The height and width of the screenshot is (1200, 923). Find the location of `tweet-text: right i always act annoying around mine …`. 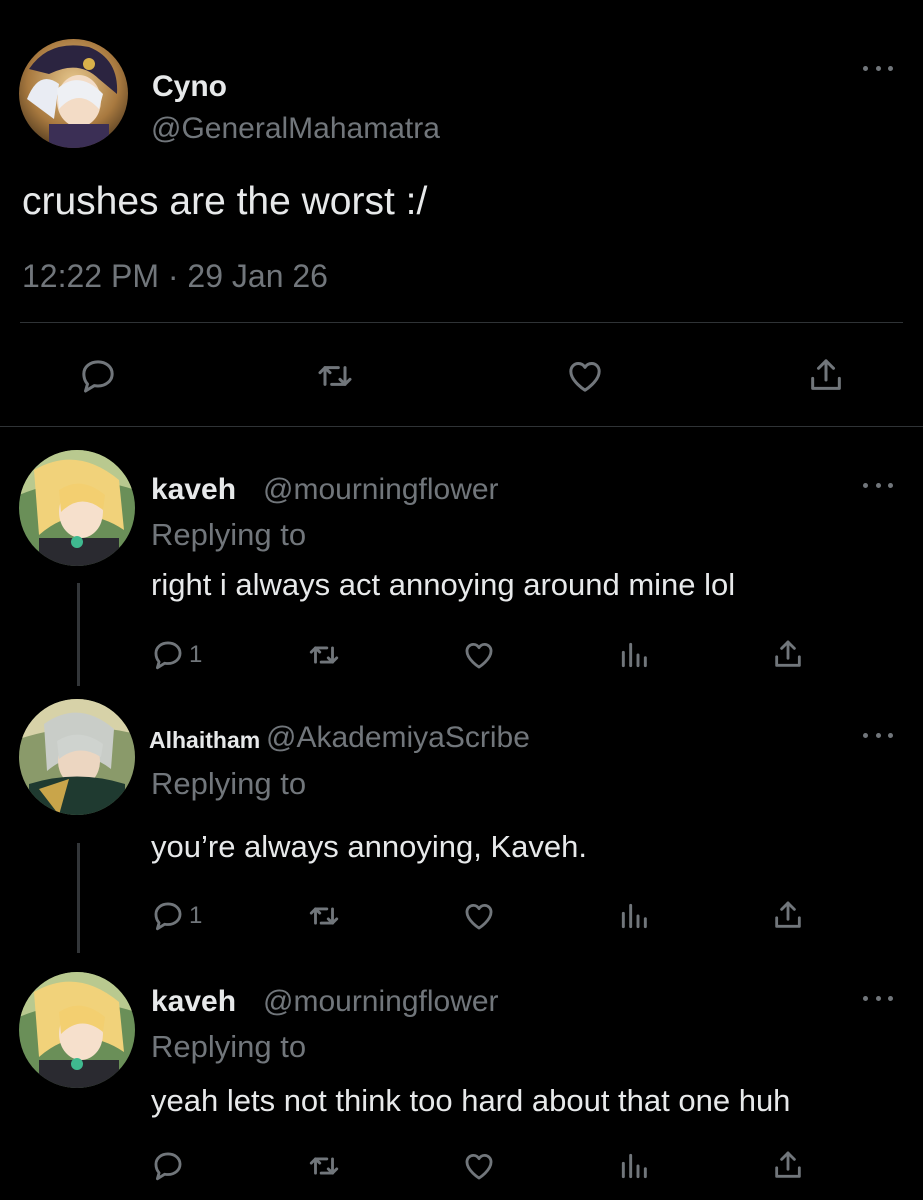

tweet-text: right i always act annoying around mine … is located at coordinates (443, 584).